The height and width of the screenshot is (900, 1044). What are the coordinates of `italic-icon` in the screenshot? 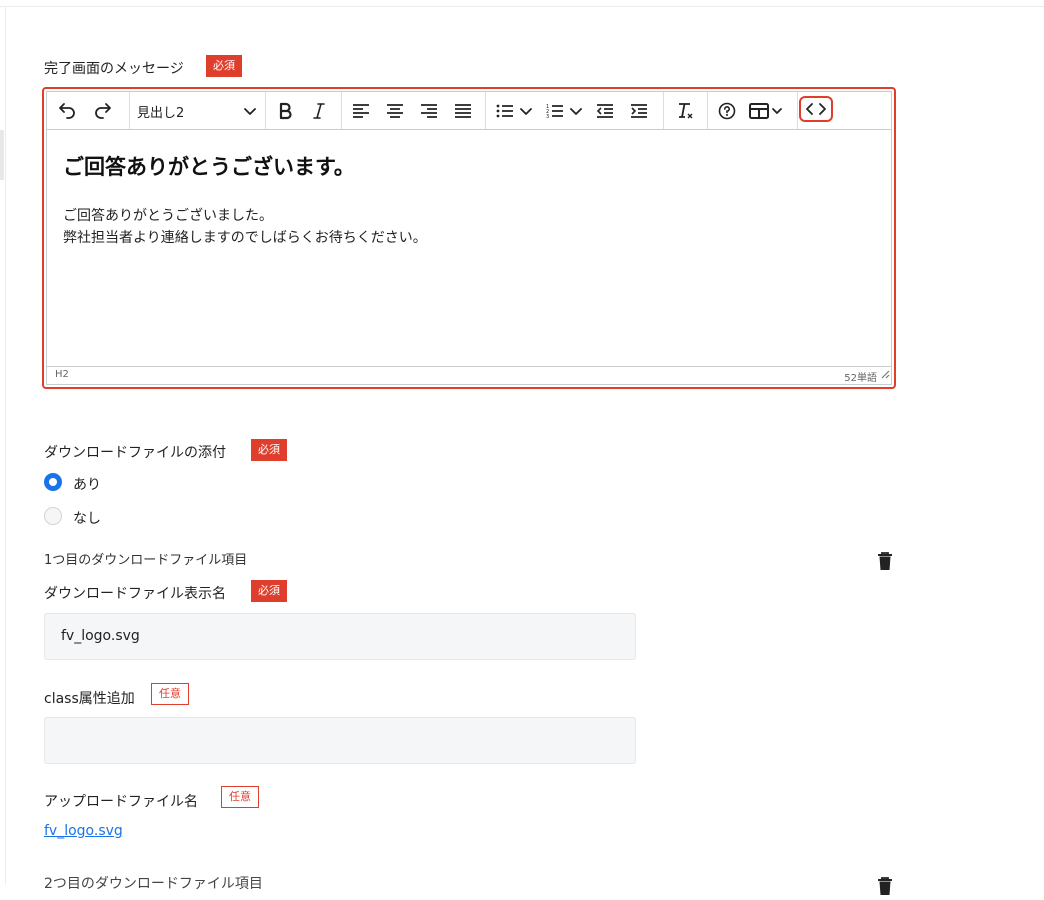 It's located at (319, 111).